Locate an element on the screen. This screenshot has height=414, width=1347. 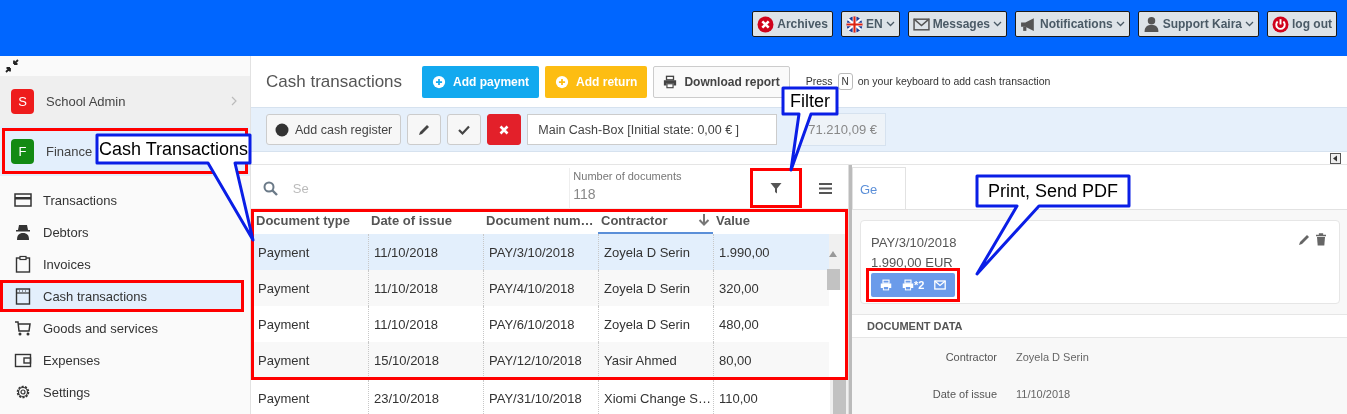
page-title: Cash transactions is located at coordinates (334, 81).